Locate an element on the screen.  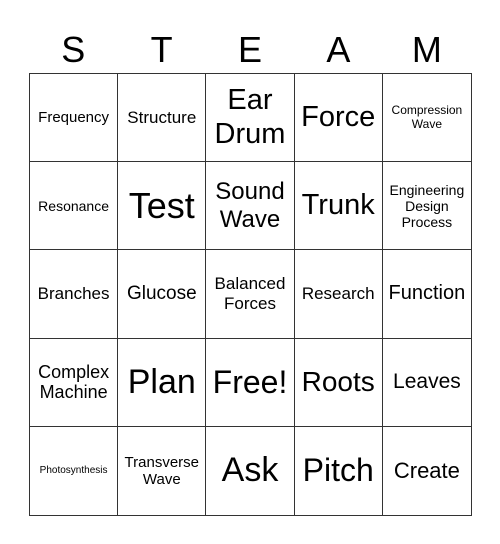
bingo-cell: Leaves is located at coordinates (426, 383).